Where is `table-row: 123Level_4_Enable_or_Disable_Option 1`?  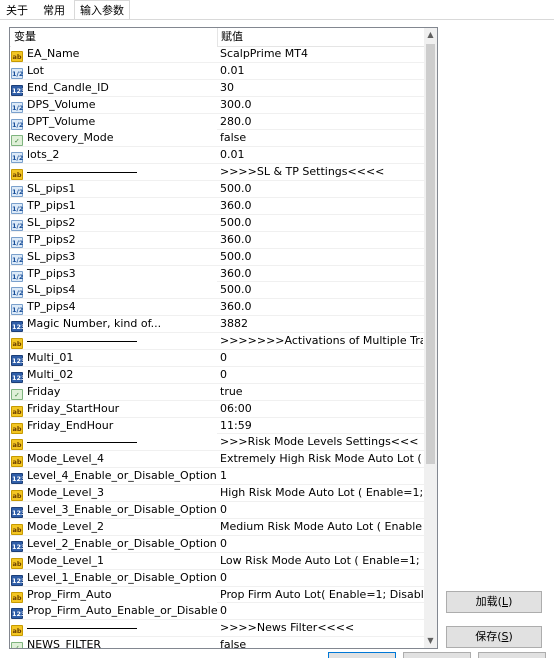 table-row: 123Level_4_Enable_or_Disable_Option 1 is located at coordinates (217, 477).